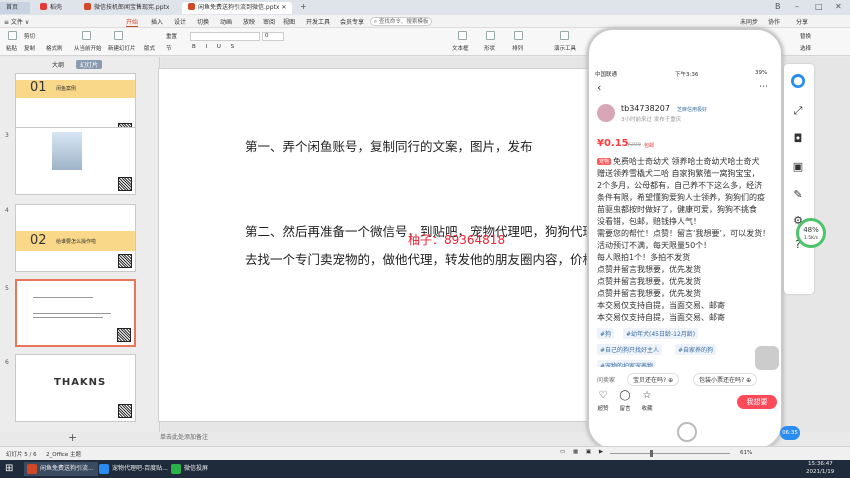 The width and height of the screenshot is (850, 478). What do you see at coordinates (798, 195) in the screenshot?
I see `brush-icon: ✎` at bounding box center [798, 195].